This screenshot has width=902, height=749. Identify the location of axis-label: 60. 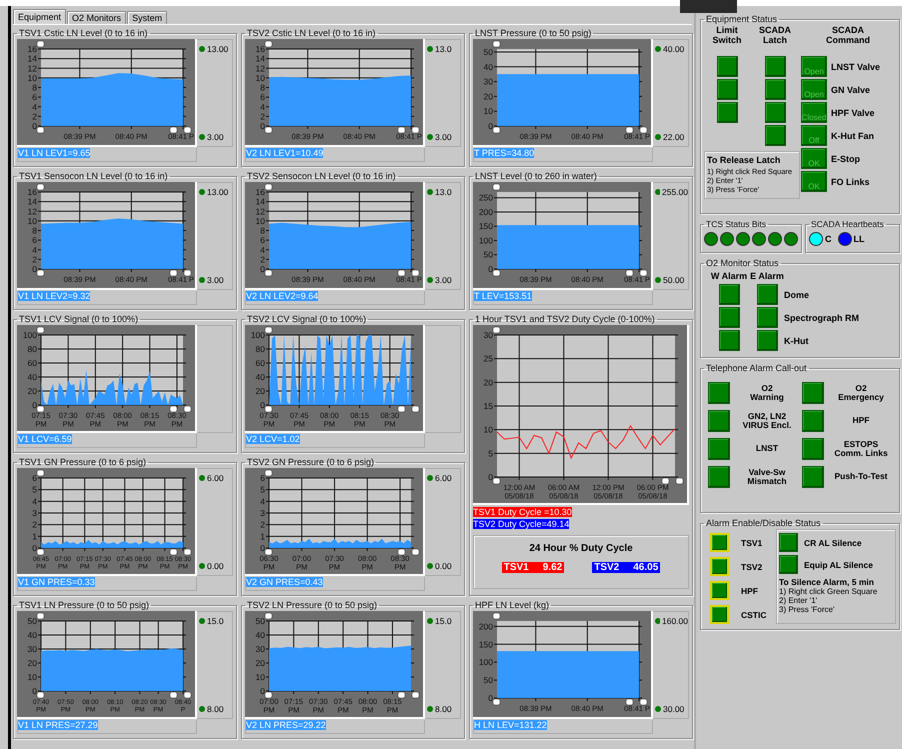
(260, 363).